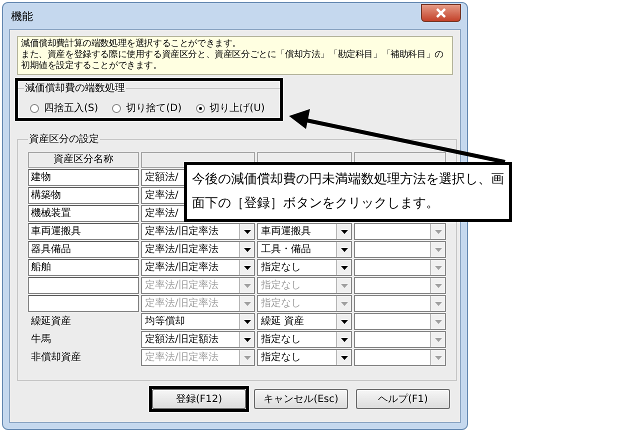  I want to click on info-text: 初期値を設定することができます。, so click(92, 66).